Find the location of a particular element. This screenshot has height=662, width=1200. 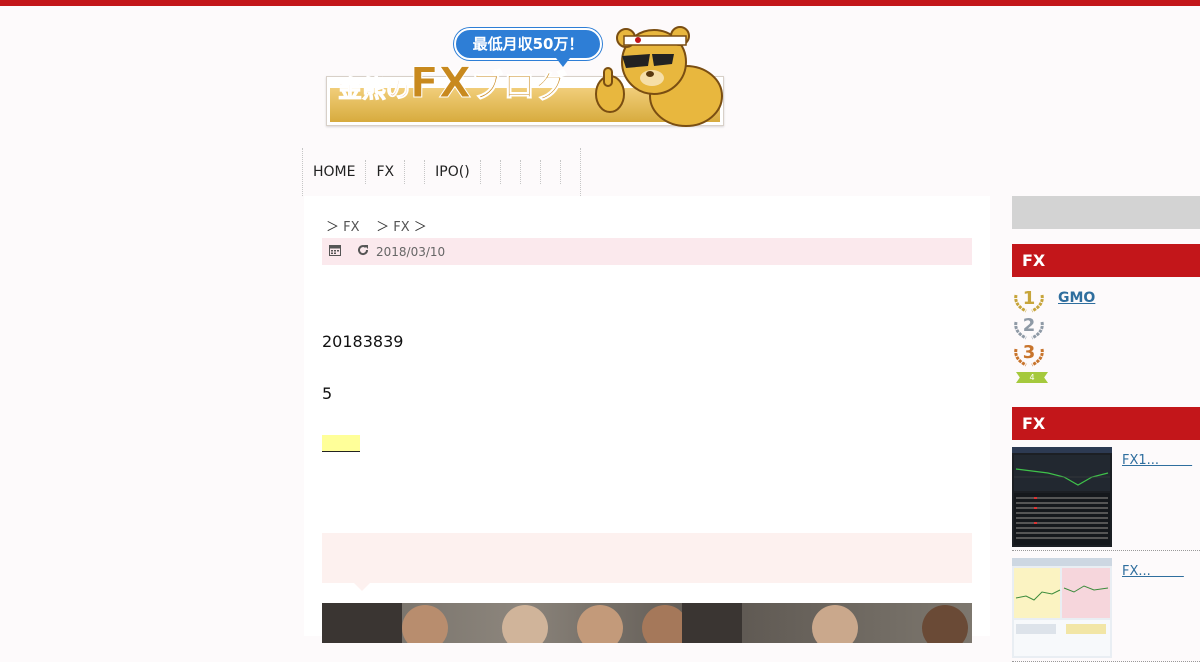

ranking-number: 3 is located at coordinates (1029, 352).